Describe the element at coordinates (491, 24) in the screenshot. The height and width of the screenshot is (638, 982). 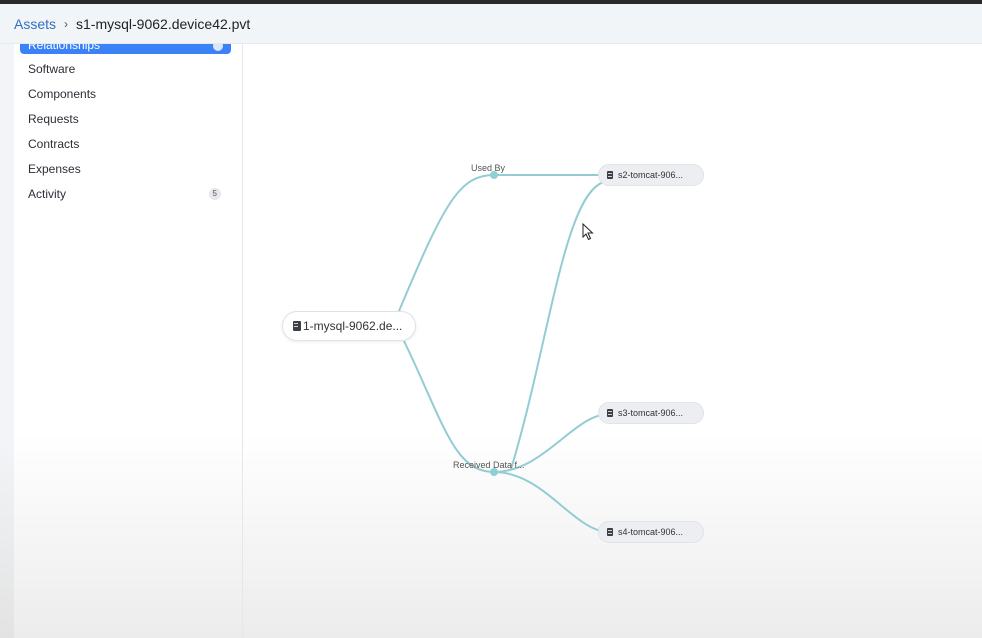
I see `breadcrumb: Assets › s1-mysql-9062.device42.pvt` at that location.